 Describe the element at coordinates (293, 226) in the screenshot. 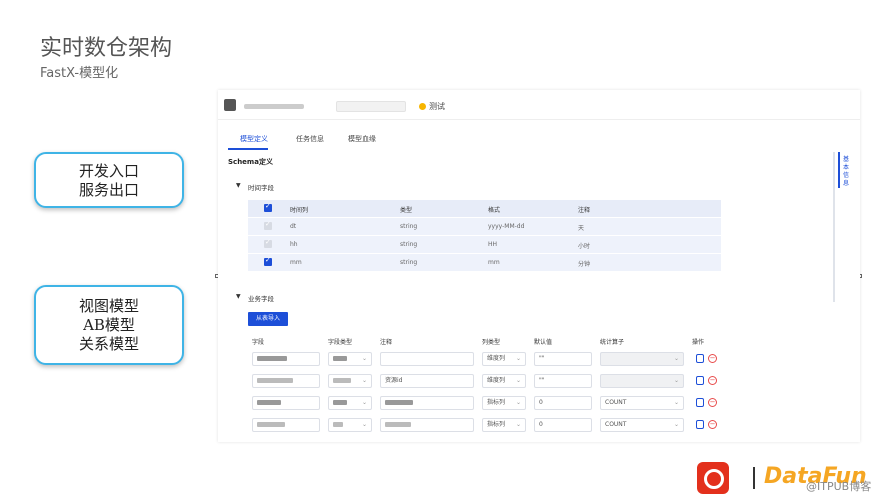

I see `cell: dt` at that location.